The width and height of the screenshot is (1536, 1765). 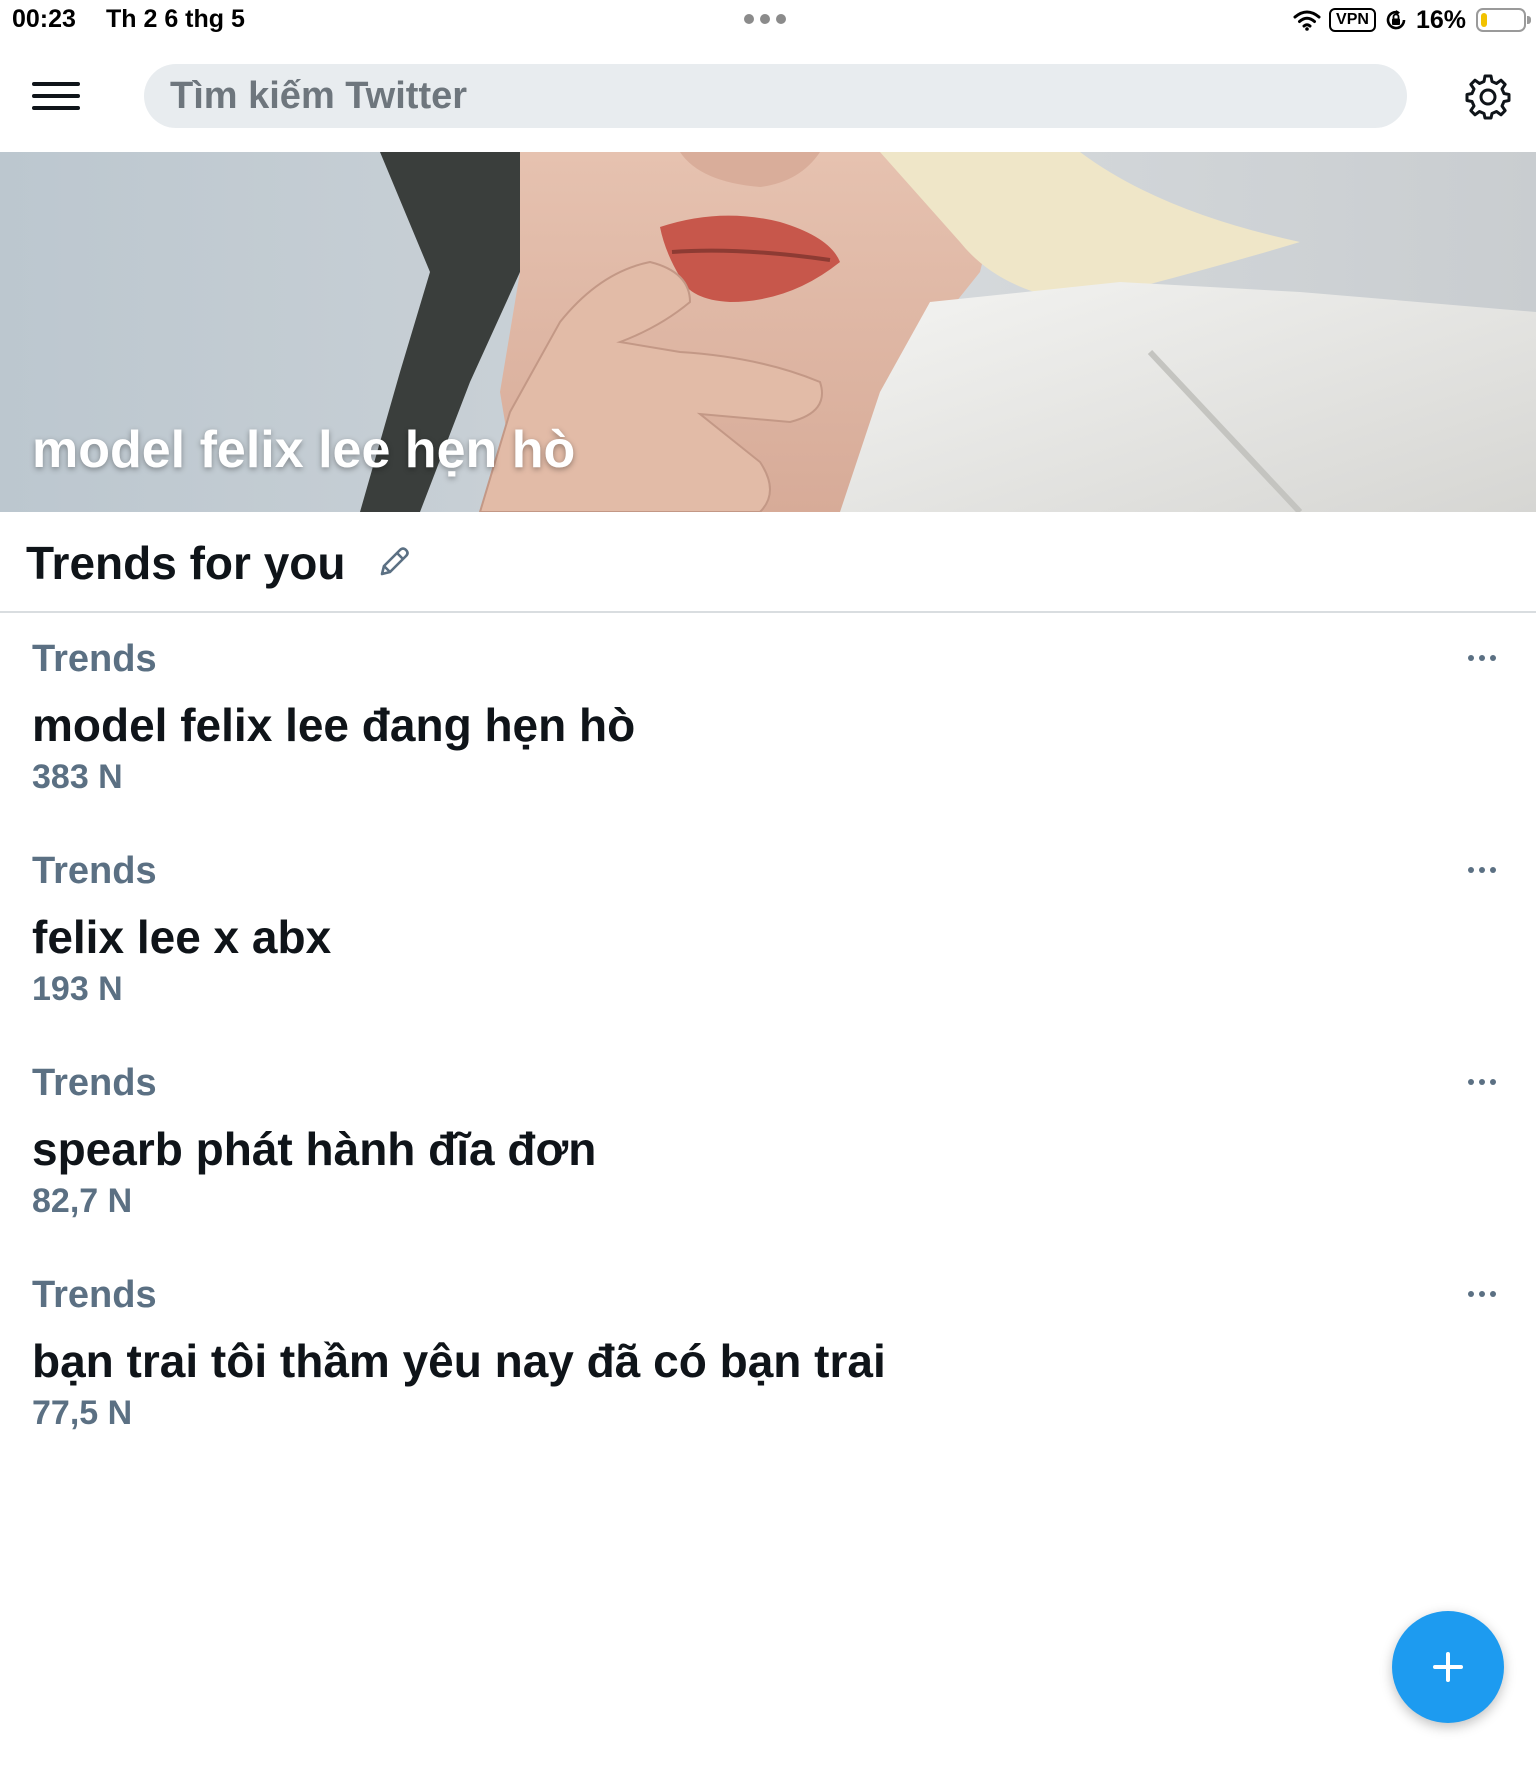 I want to click on status-time: 00:23, so click(x=44, y=19).